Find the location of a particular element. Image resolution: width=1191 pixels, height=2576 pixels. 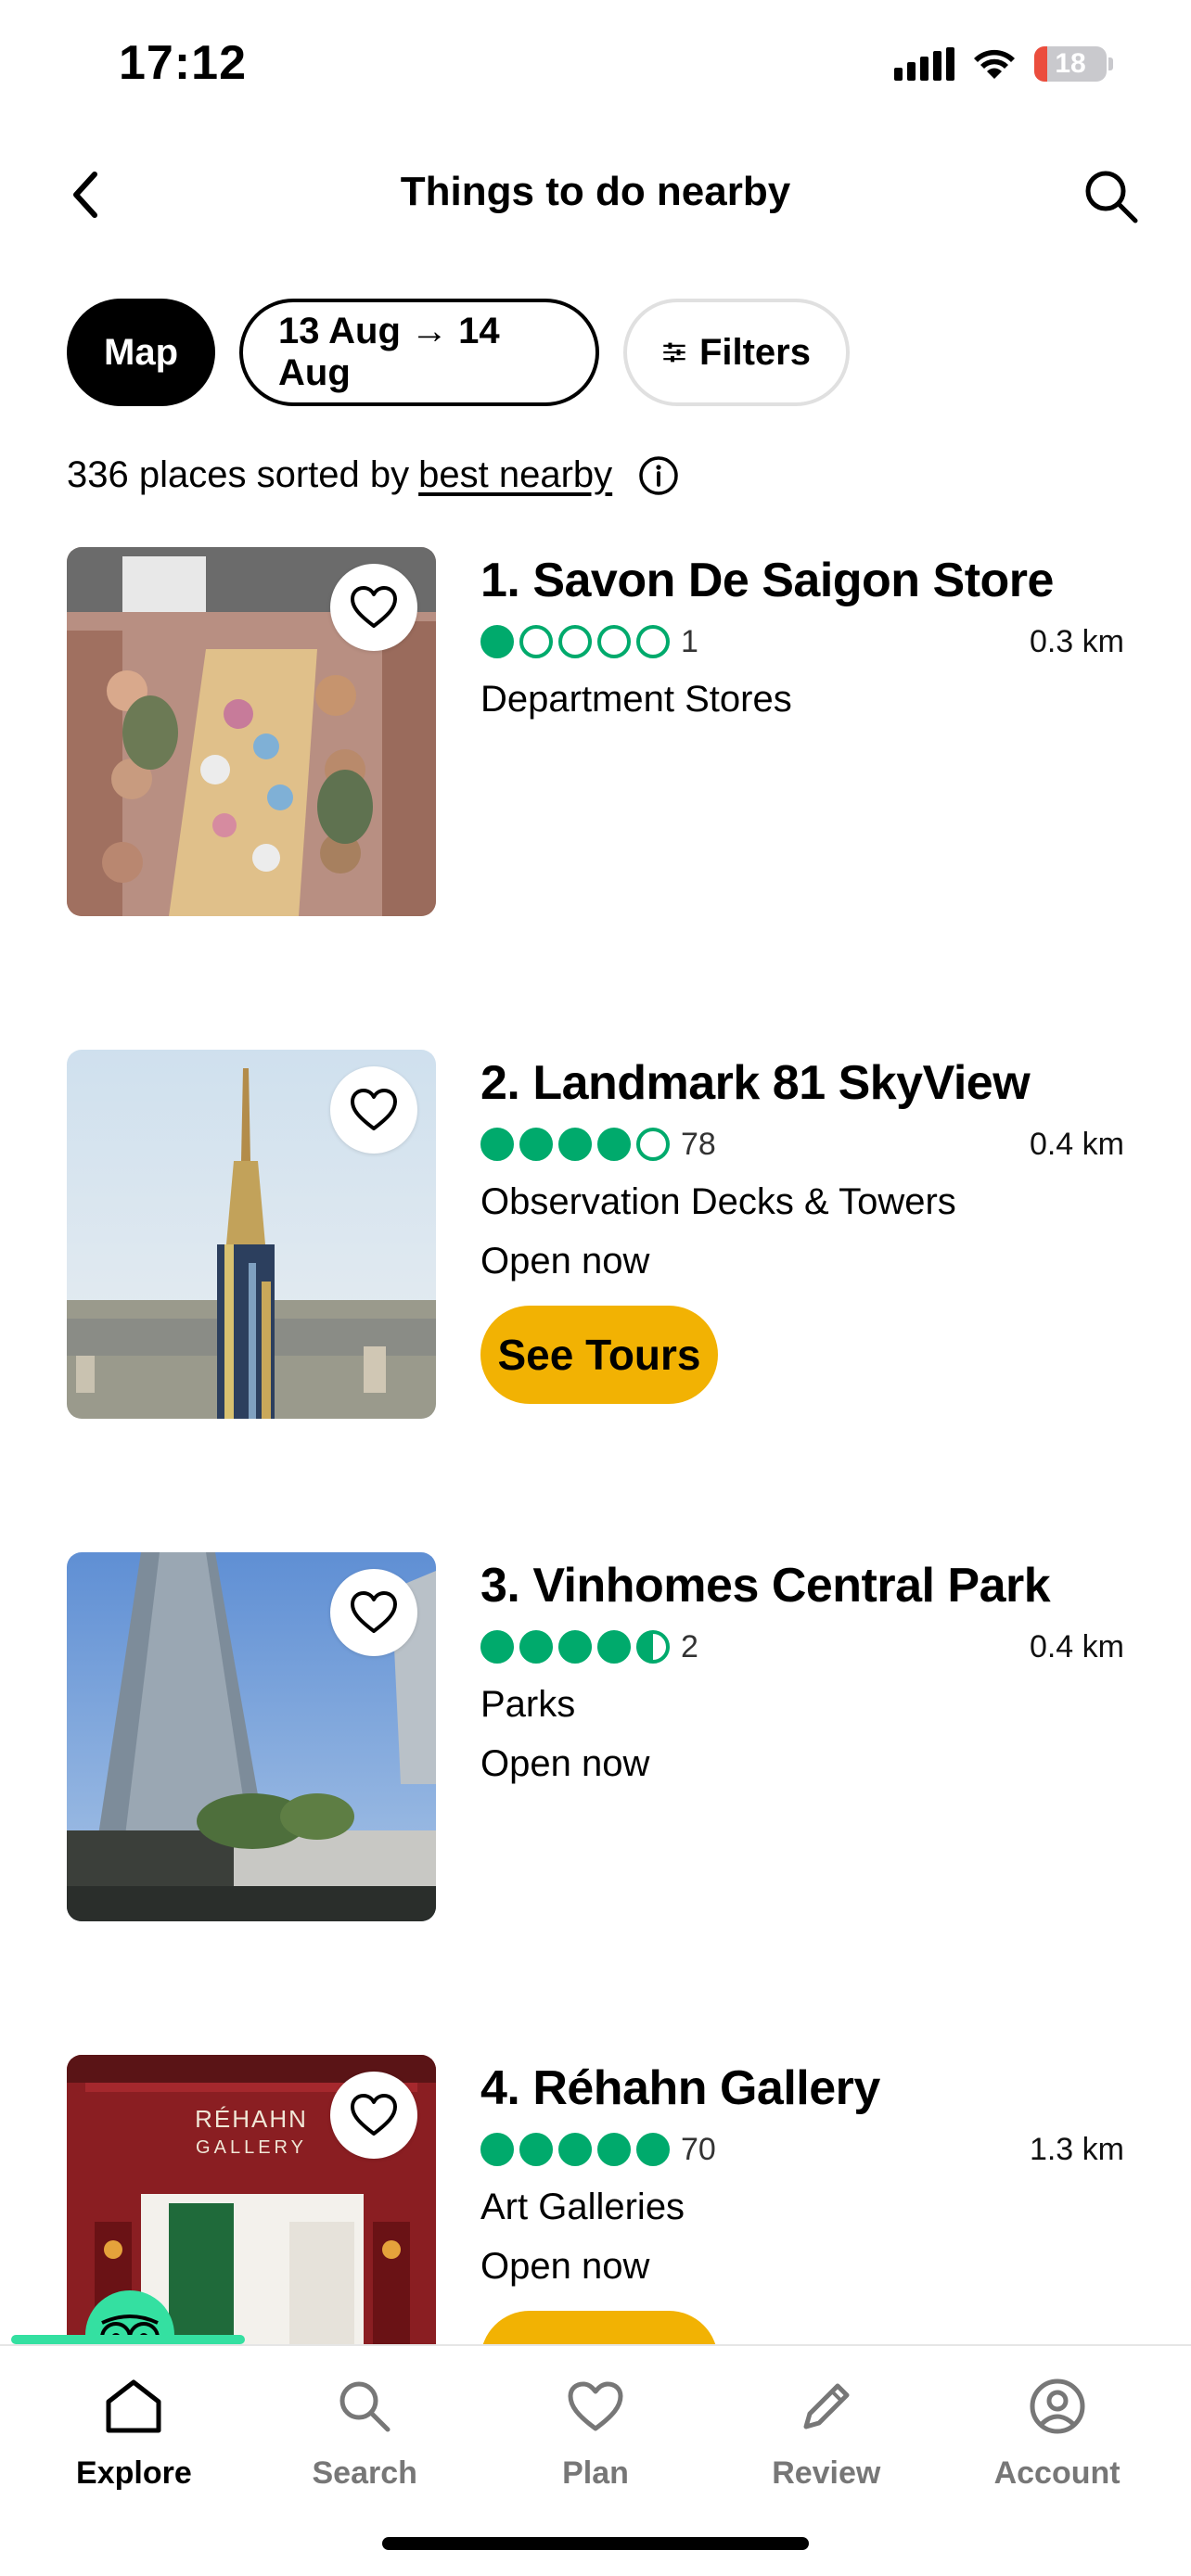

tab-label: Review is located at coordinates (827, 2473).